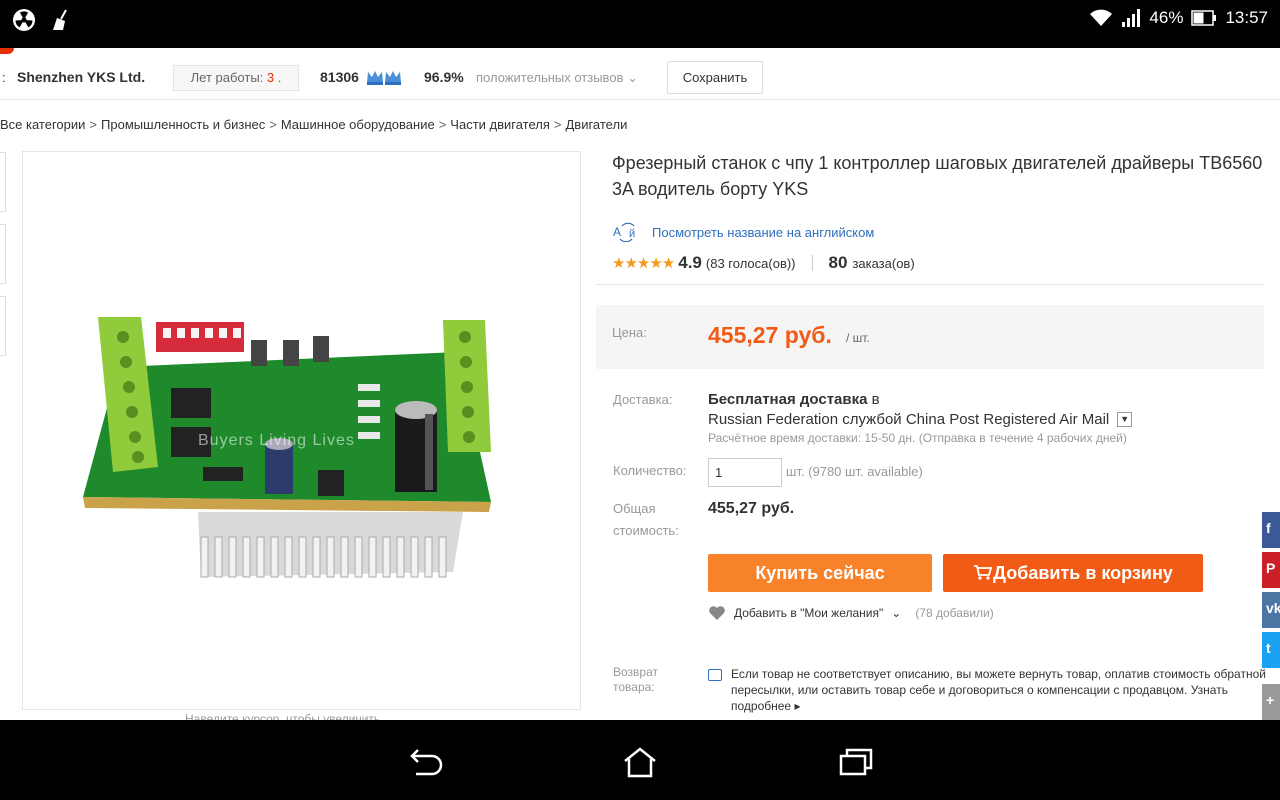 This screenshot has width=1280, height=800. I want to click on returns-label: Возврат товара:, so click(635, 680).